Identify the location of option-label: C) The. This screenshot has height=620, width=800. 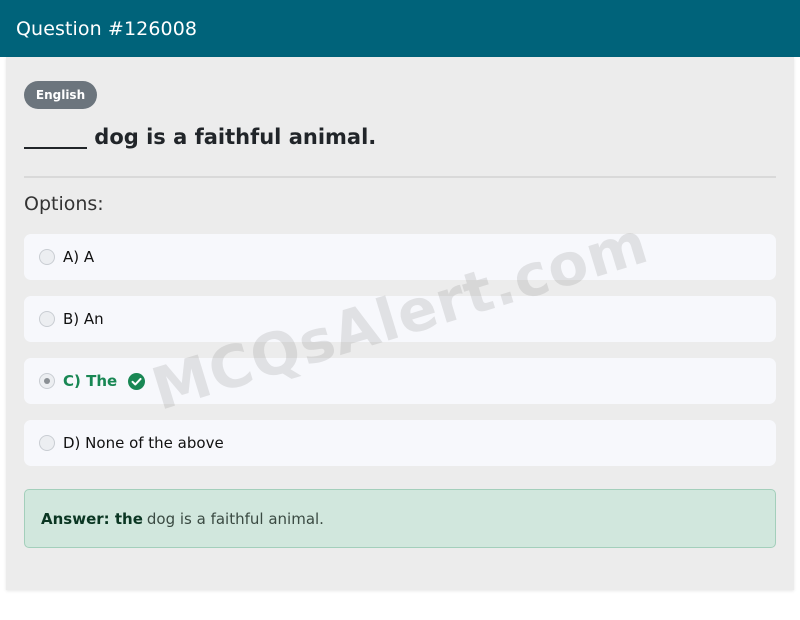
(90, 381).